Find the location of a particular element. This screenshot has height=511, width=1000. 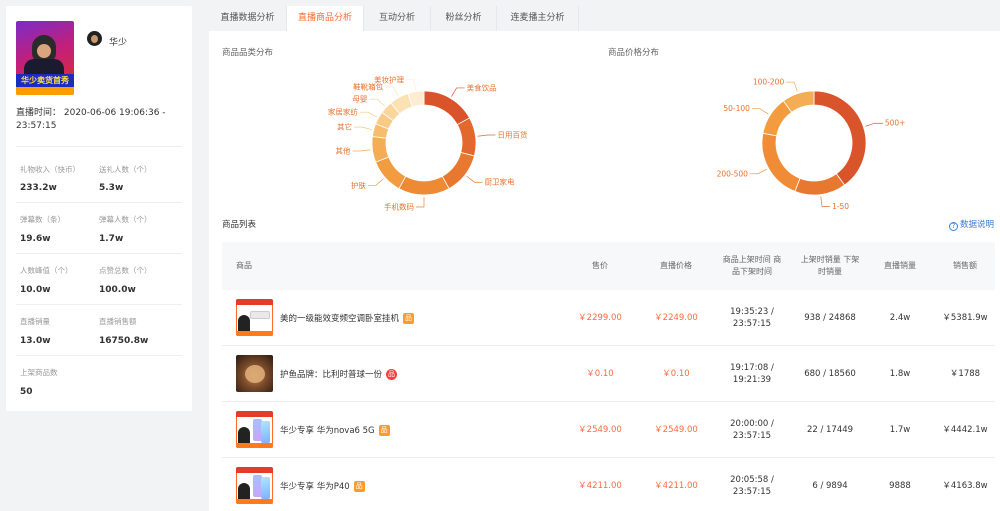

stat-label: 点赞总数（个） is located at coordinates (125, 270).